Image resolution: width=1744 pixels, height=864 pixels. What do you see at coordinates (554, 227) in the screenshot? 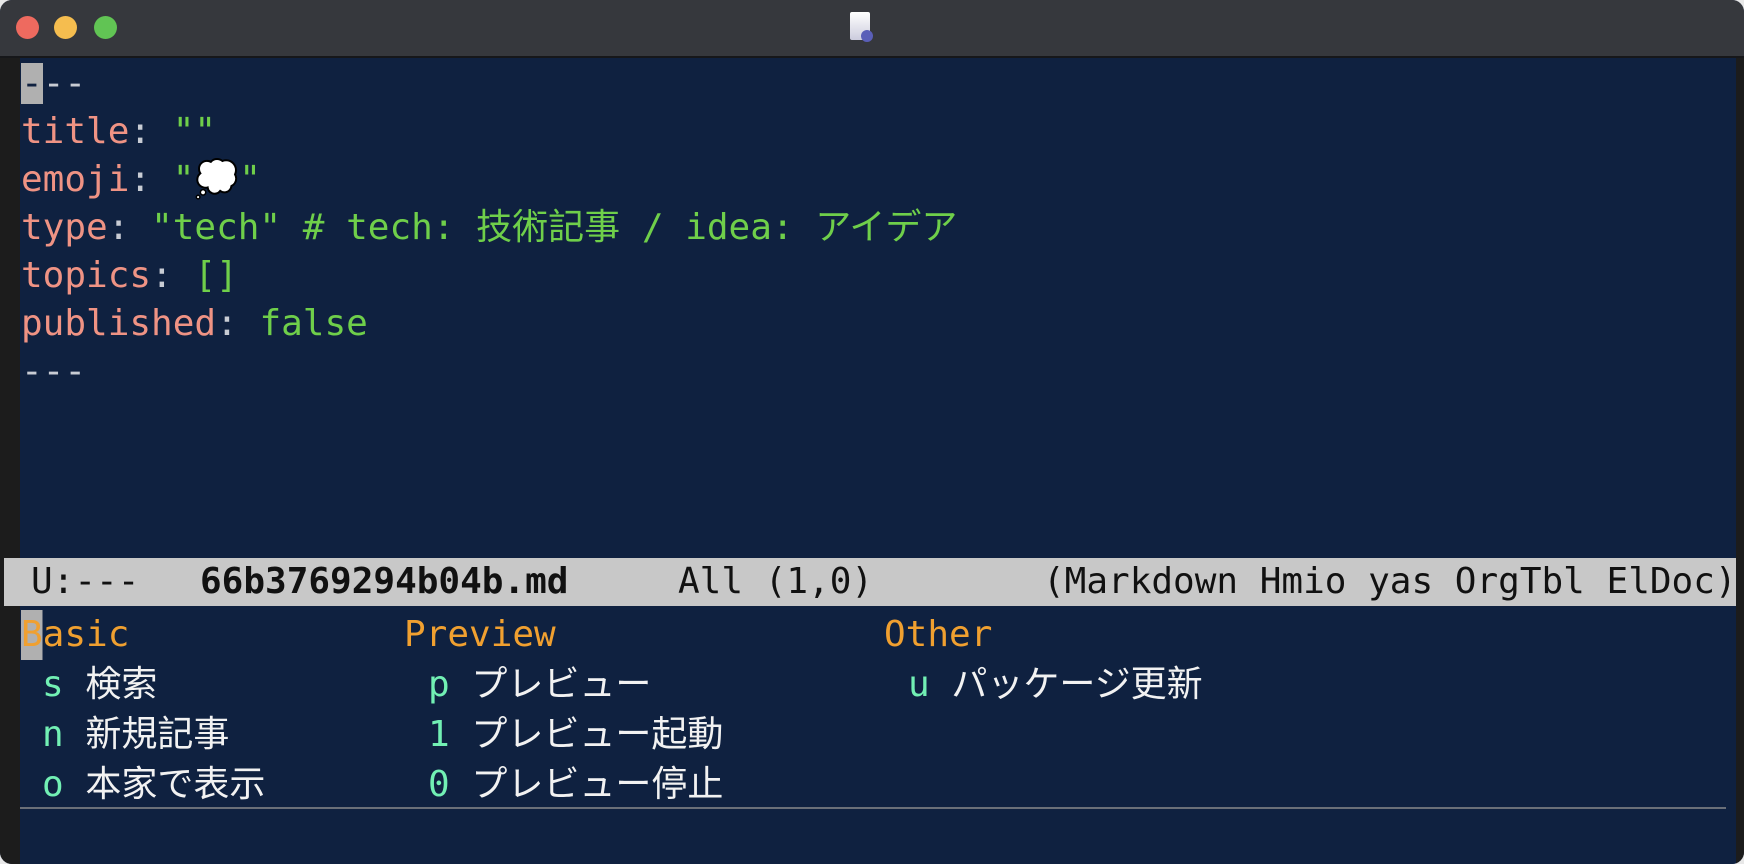
I see `yaml-value: "tech" # tech: 技術記事 / idea: アイデア` at bounding box center [554, 227].